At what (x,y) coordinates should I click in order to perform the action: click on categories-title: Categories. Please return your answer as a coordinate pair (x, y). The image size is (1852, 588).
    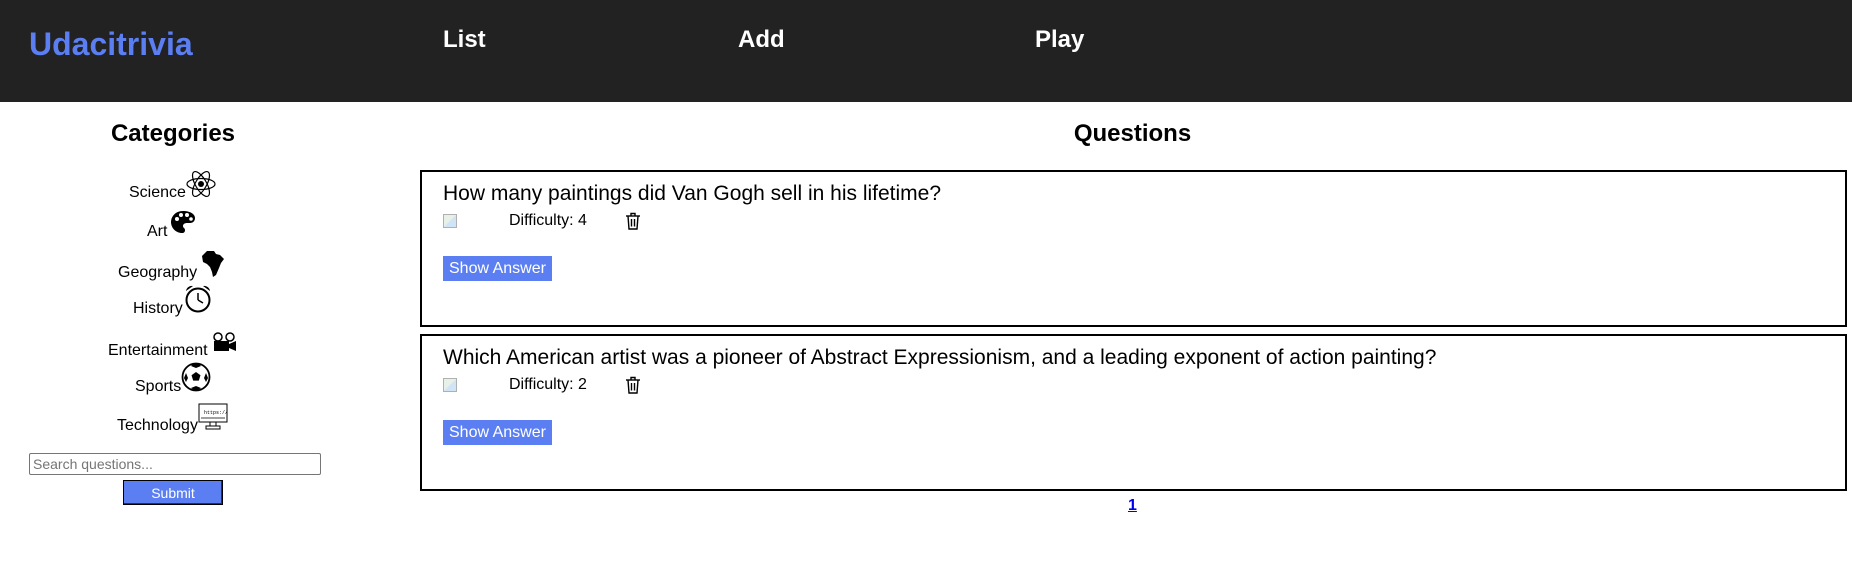
    Looking at the image, I should click on (173, 133).